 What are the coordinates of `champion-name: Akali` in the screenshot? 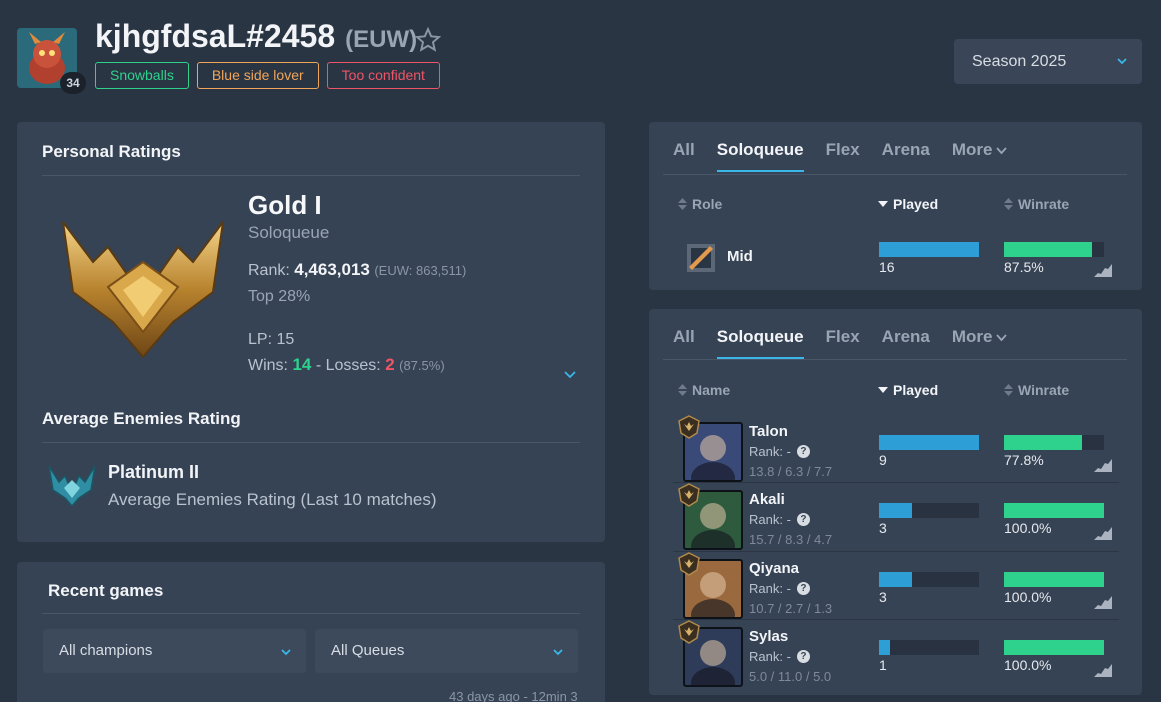 It's located at (767, 499).